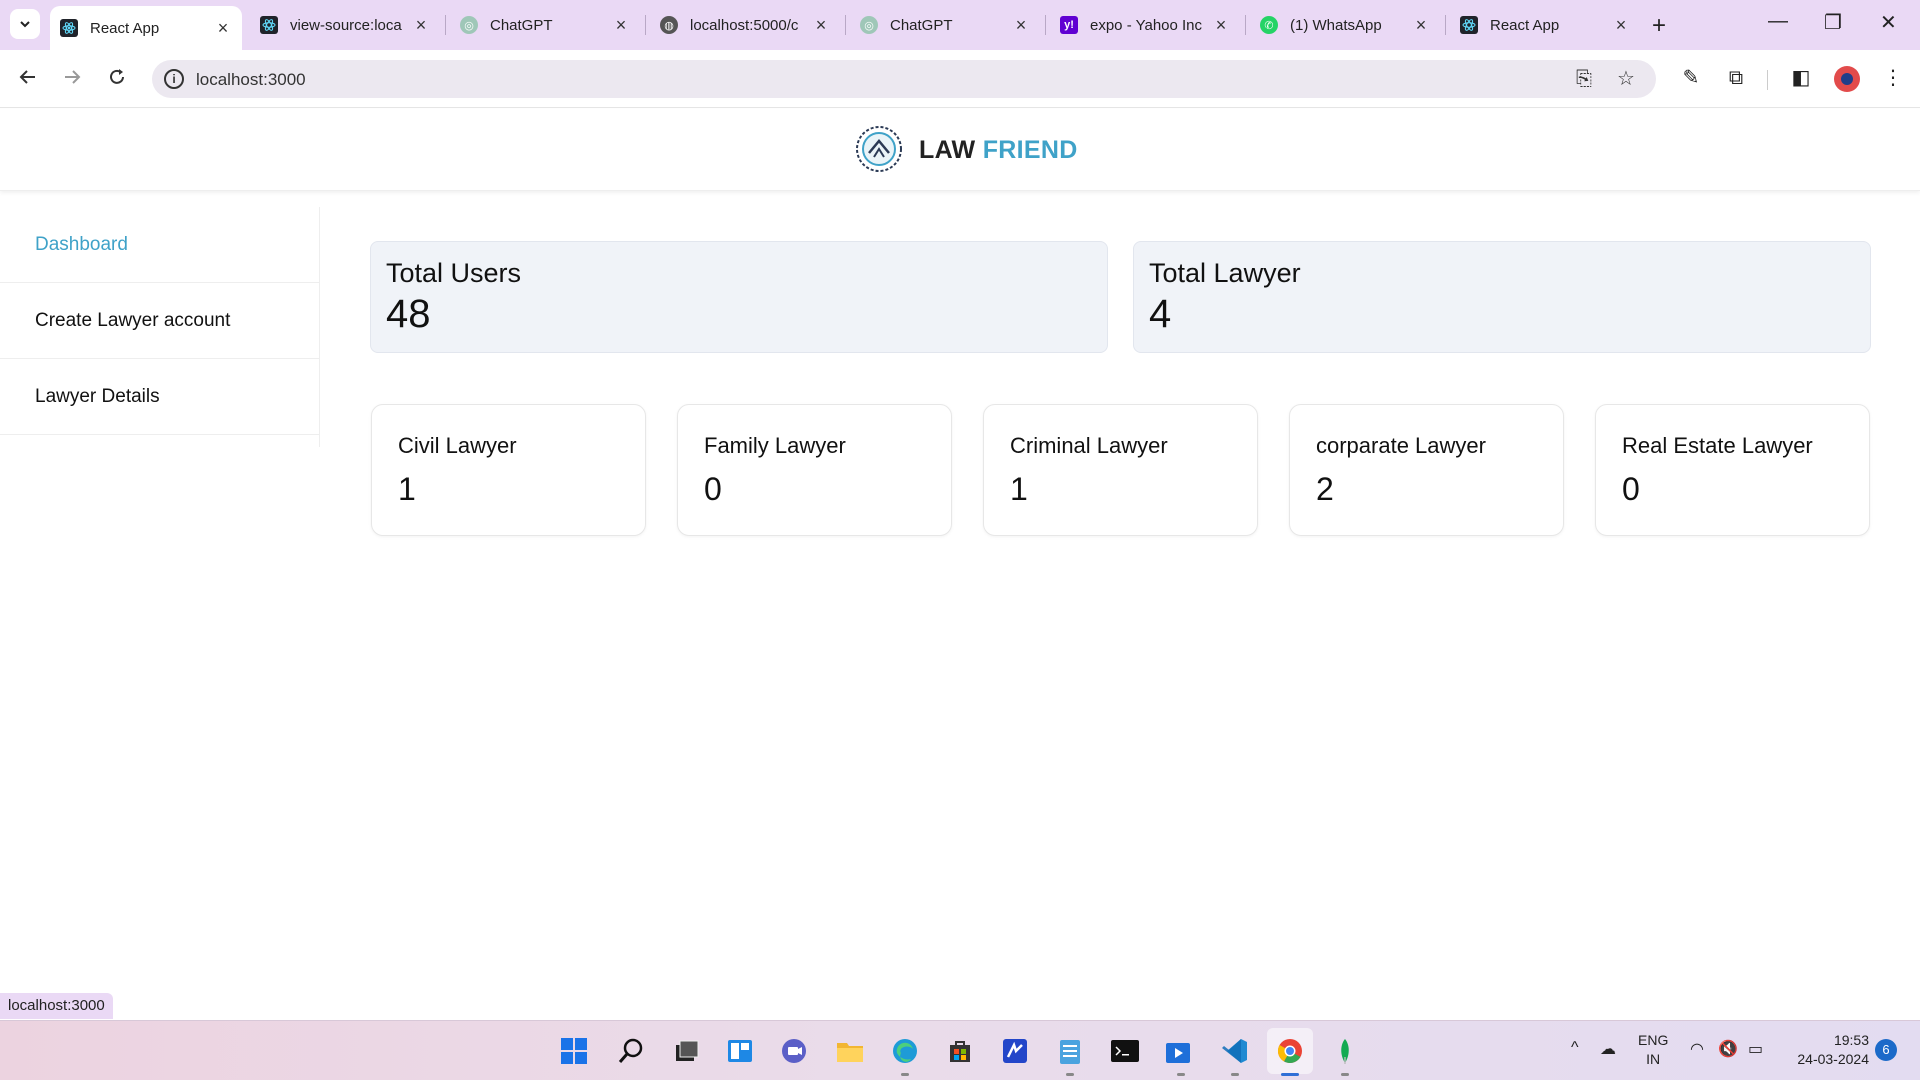 The width and height of the screenshot is (1920, 1080). Describe the element at coordinates (1801, 78) in the screenshot. I see `side-panel-icon: ◧` at that location.